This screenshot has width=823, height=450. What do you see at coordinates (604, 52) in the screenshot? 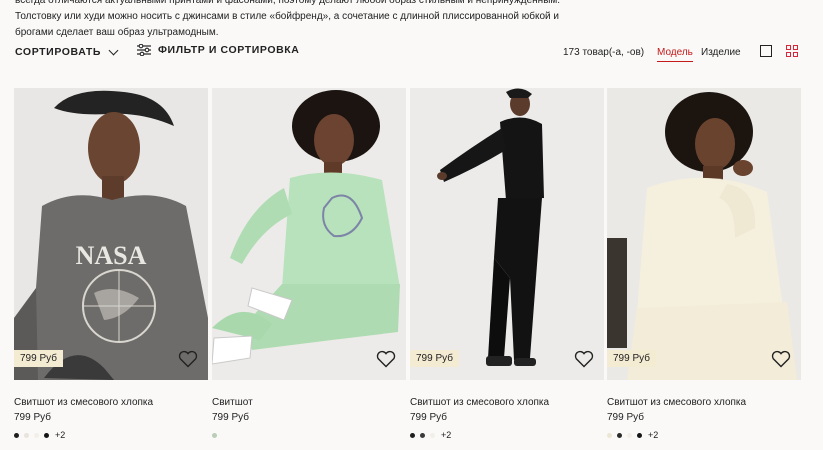
I see `product-count: 173 товар(-а, -ов)` at bounding box center [604, 52].